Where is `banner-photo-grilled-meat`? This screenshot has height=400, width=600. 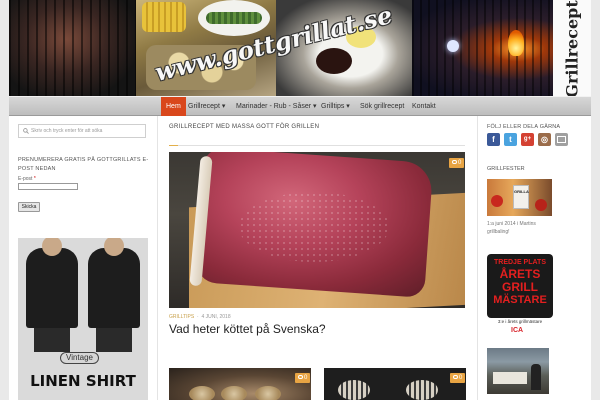 banner-photo-grilled-meat is located at coordinates (72, 49).